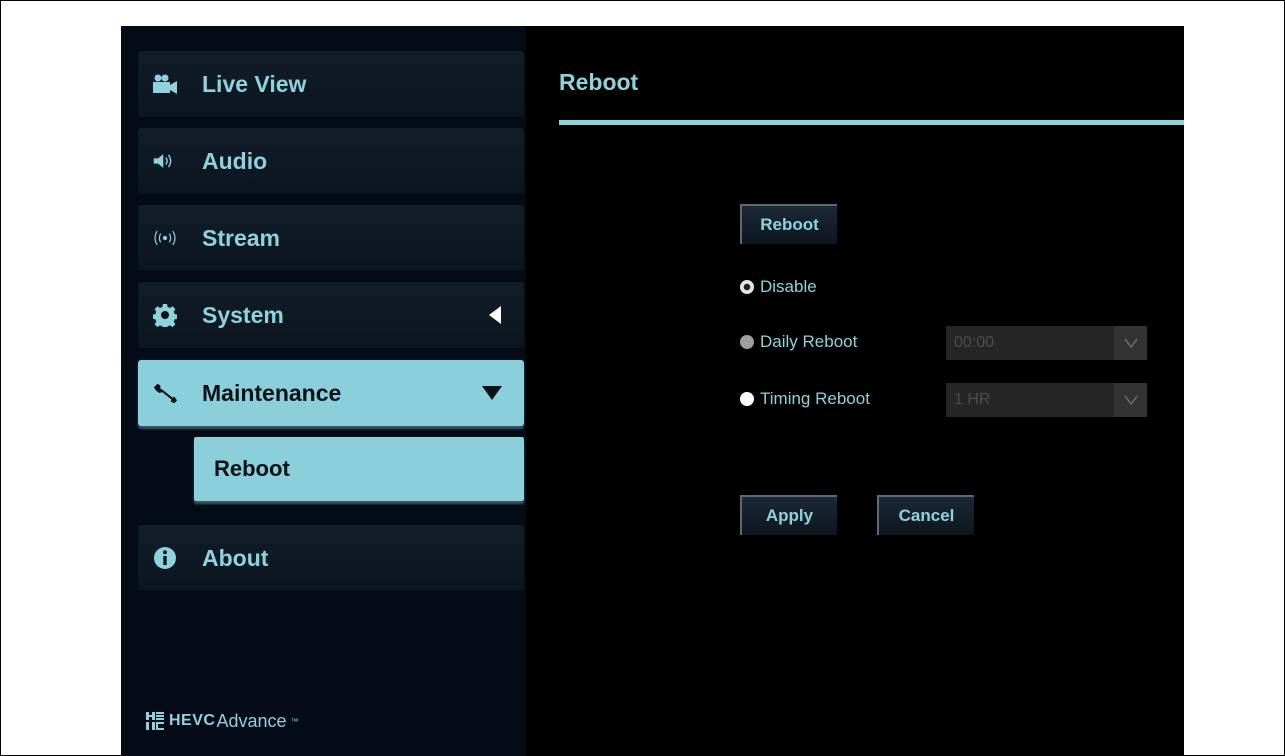 This screenshot has width=1285, height=756. I want to click on radio-disable: Disable, so click(778, 287).